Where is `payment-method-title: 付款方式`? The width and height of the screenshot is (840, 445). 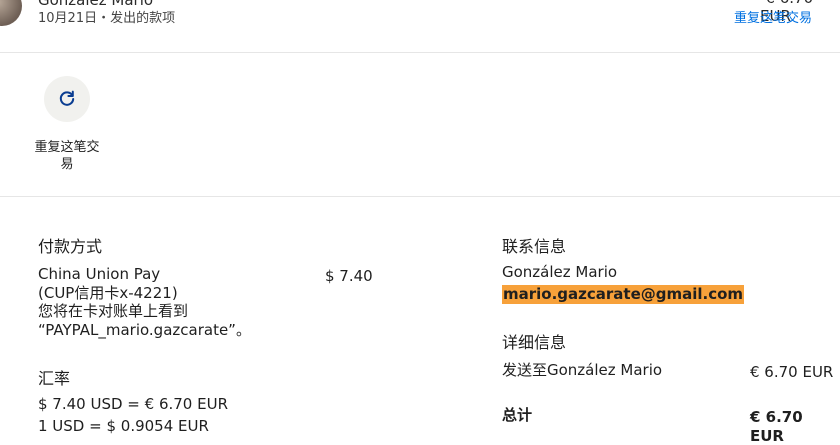
payment-method-title: 付款方式 is located at coordinates (70, 246).